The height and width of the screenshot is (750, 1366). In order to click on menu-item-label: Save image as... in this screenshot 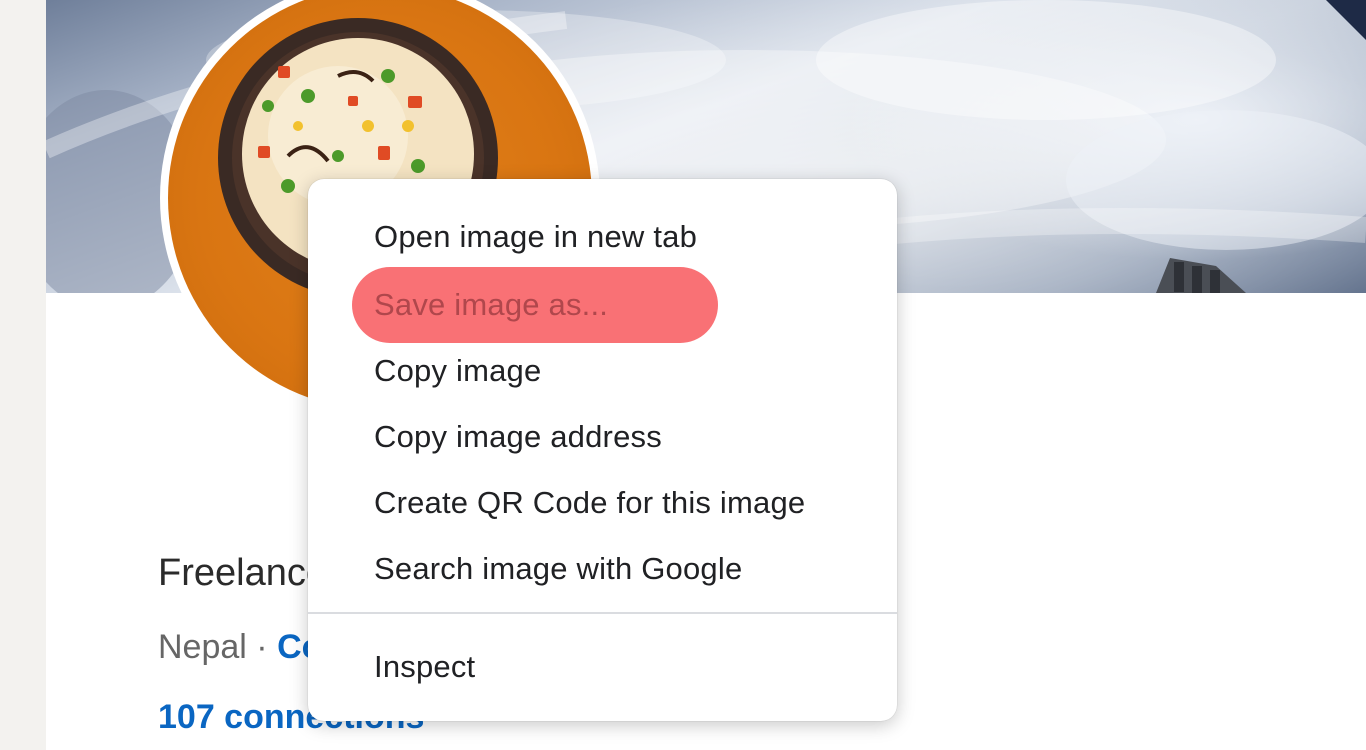, I will do `click(491, 304)`.